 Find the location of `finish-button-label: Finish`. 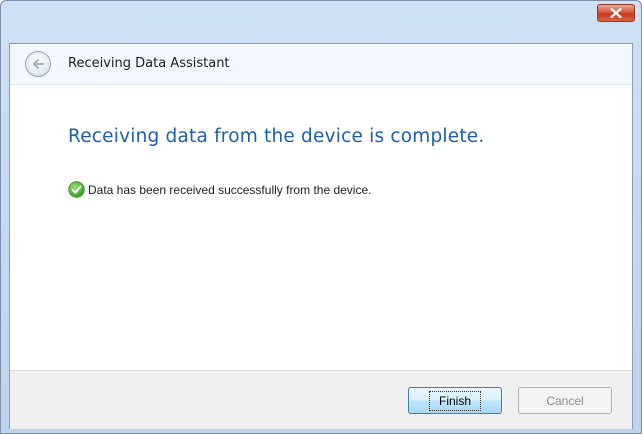

finish-button-label: Finish is located at coordinates (454, 400).